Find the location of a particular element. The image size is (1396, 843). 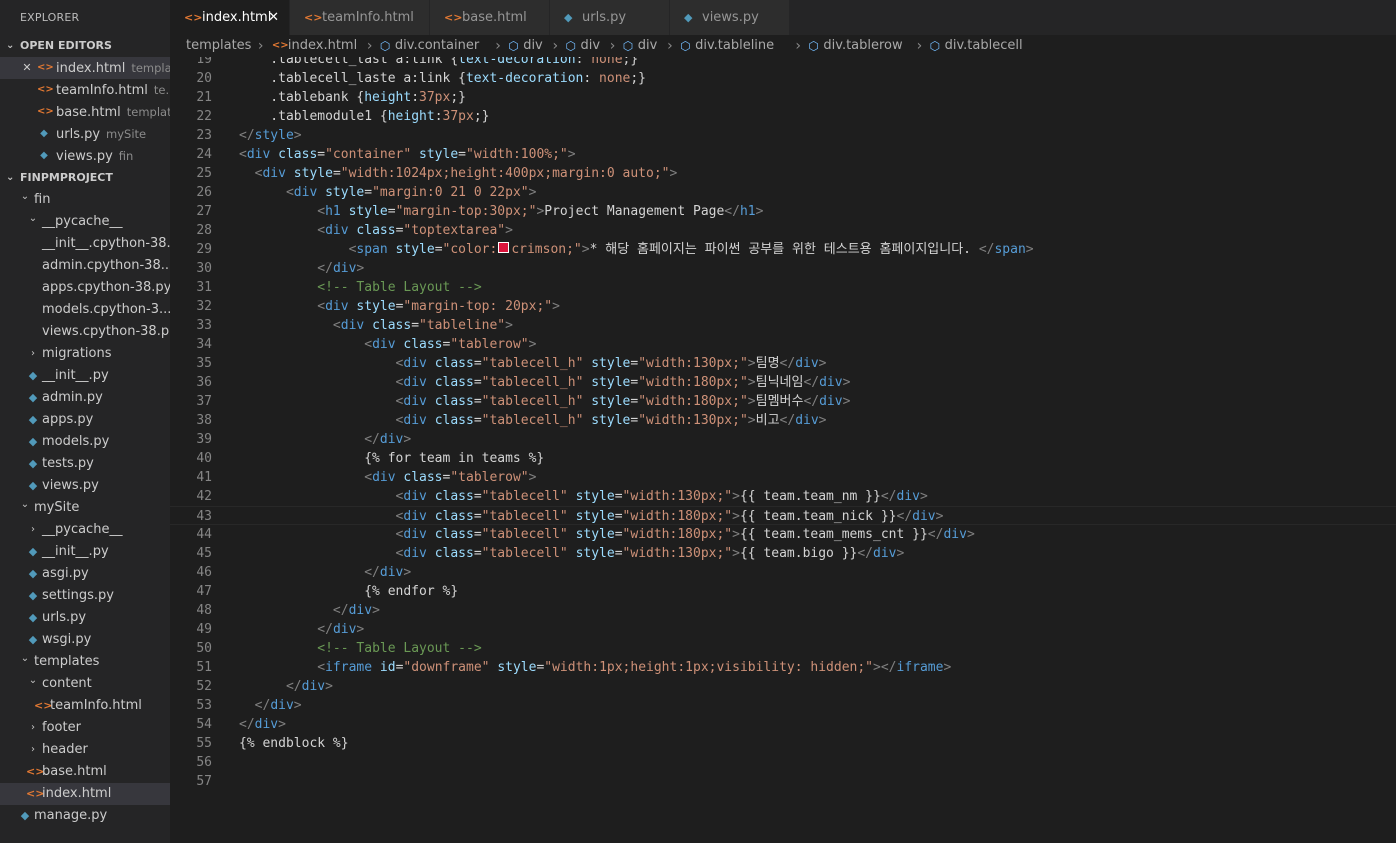

code-line: 56 is located at coordinates (783, 762).